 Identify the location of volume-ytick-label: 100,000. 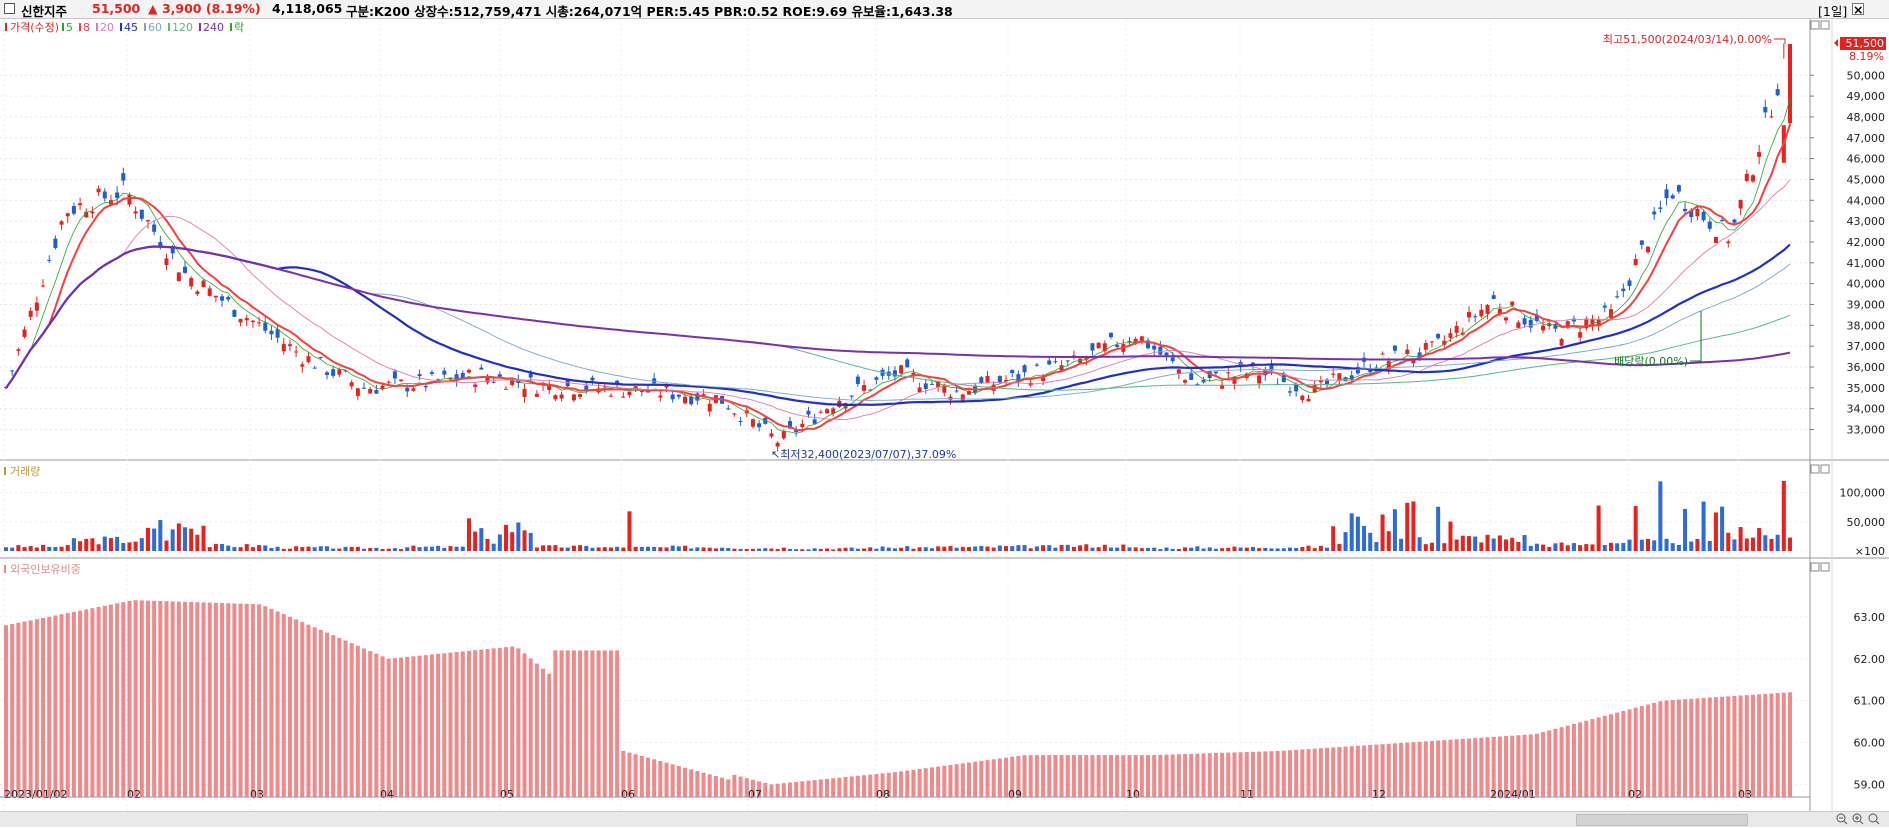
(1863, 493).